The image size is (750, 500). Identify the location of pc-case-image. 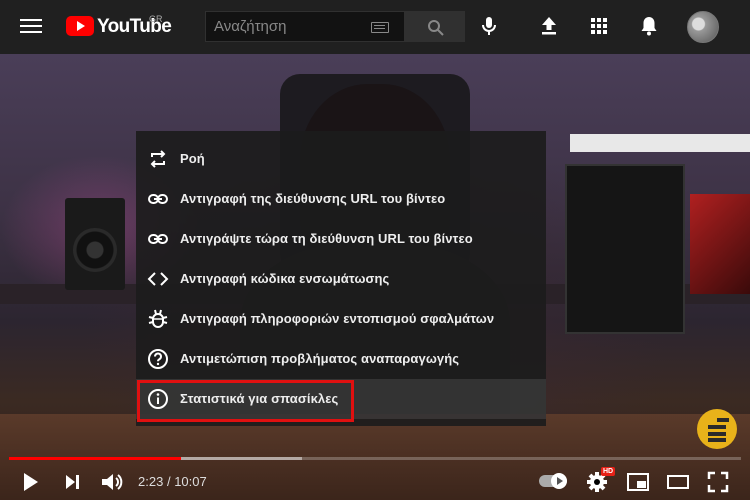
(625, 249).